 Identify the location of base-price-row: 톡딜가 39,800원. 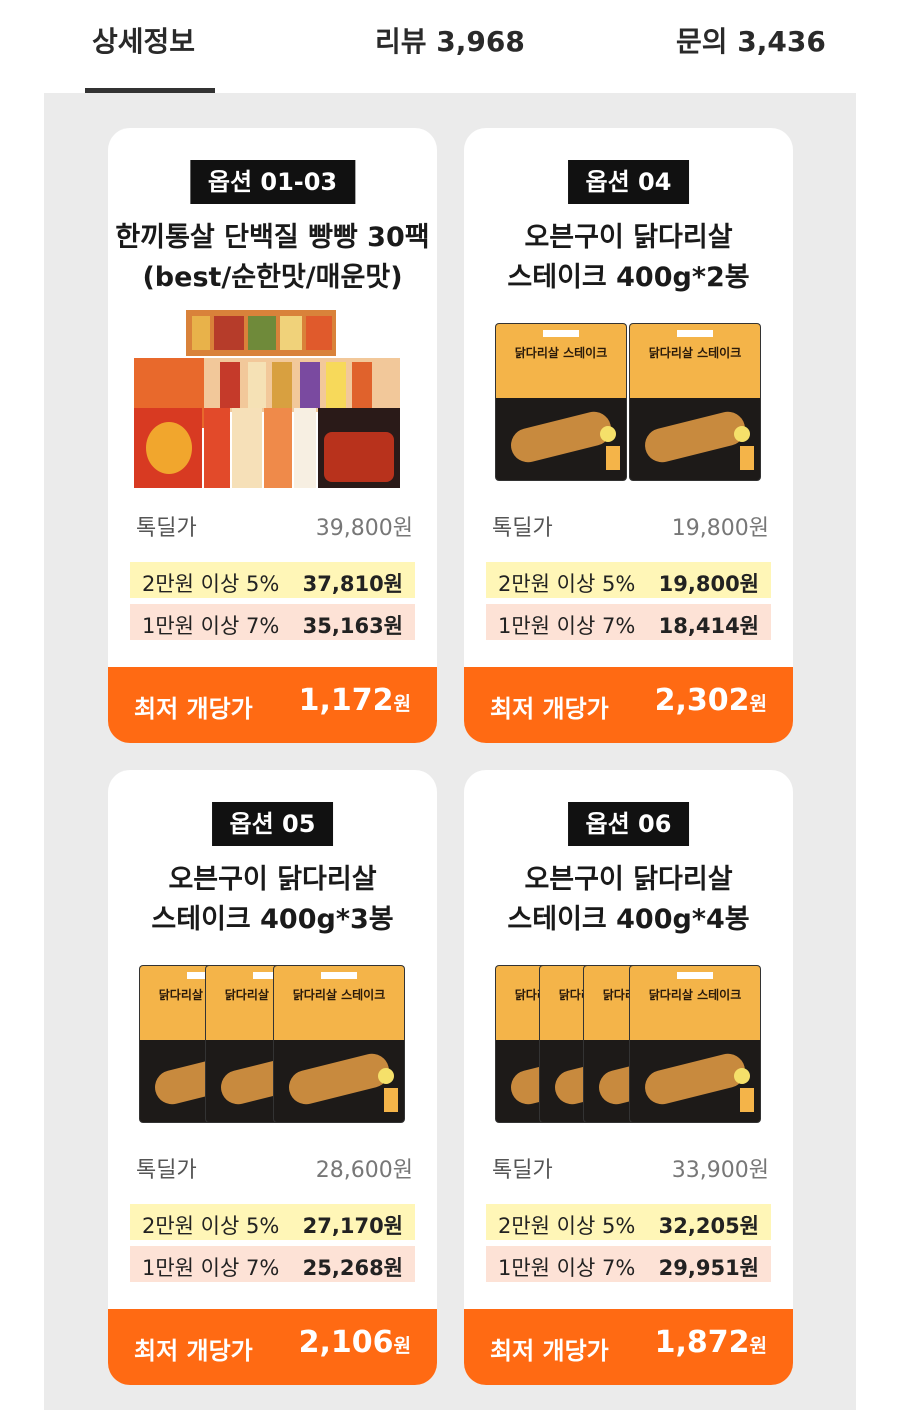
(272, 526).